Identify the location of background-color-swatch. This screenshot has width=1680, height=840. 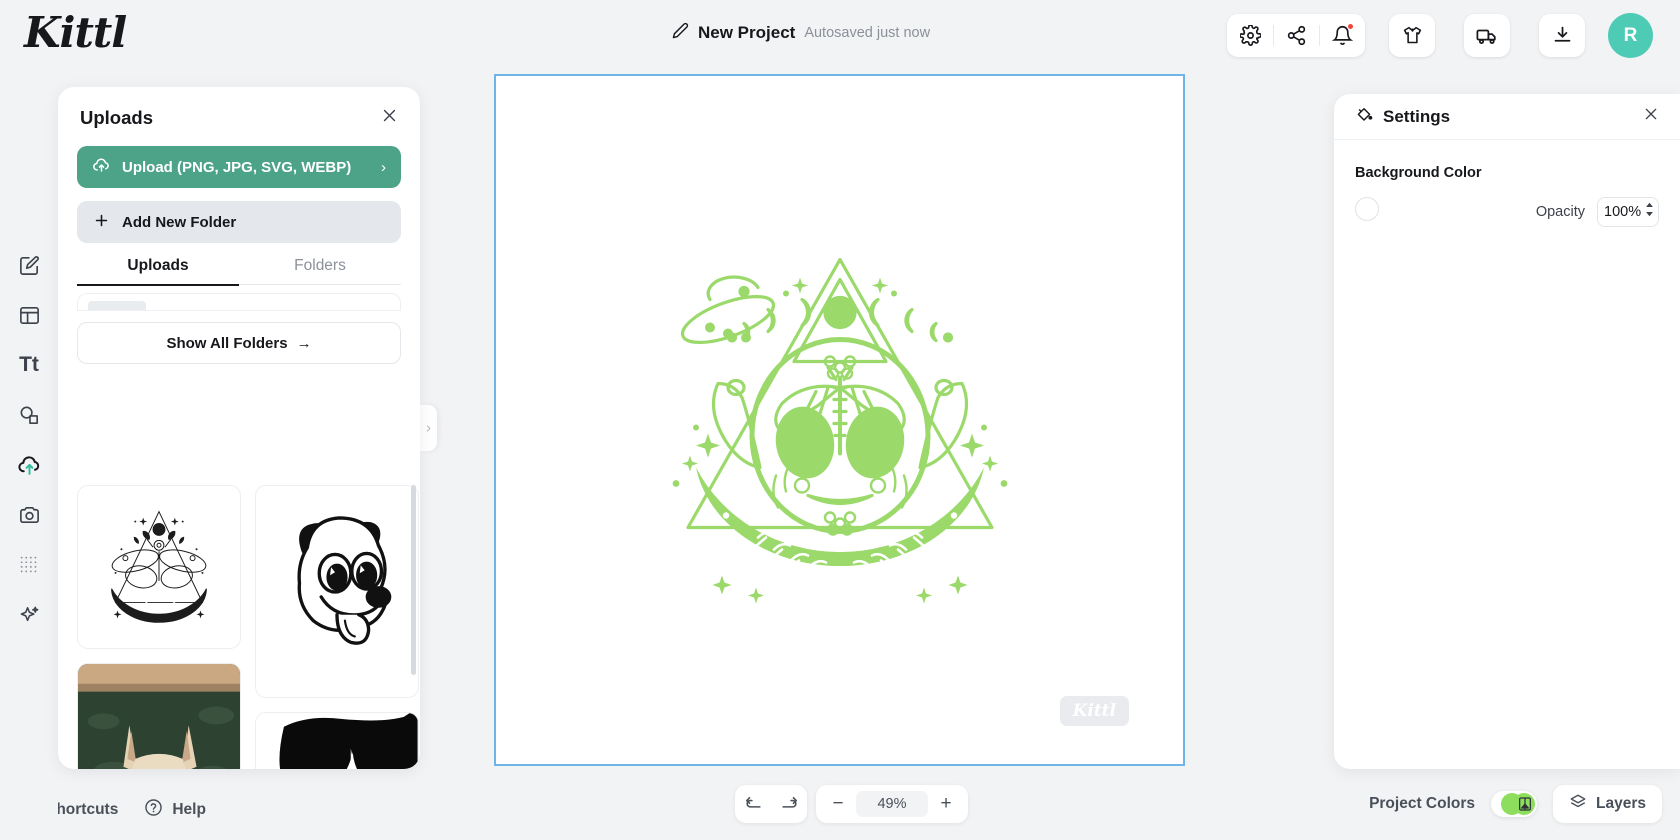
(1367, 209).